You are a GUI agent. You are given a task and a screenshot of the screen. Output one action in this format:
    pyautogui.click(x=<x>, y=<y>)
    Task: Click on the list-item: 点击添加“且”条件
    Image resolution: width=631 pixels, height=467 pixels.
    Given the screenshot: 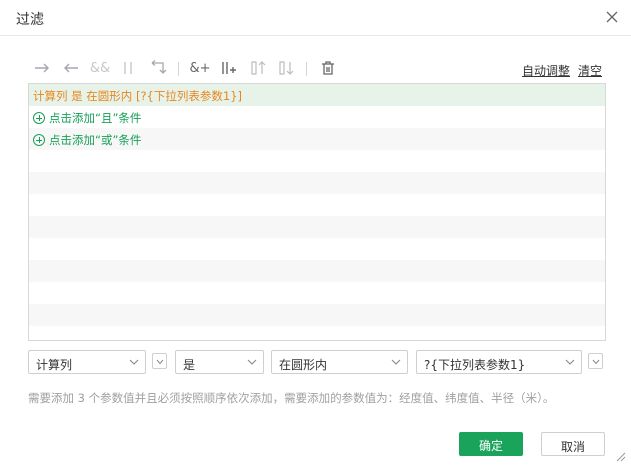 What is the action you would take?
    pyautogui.click(x=317, y=117)
    